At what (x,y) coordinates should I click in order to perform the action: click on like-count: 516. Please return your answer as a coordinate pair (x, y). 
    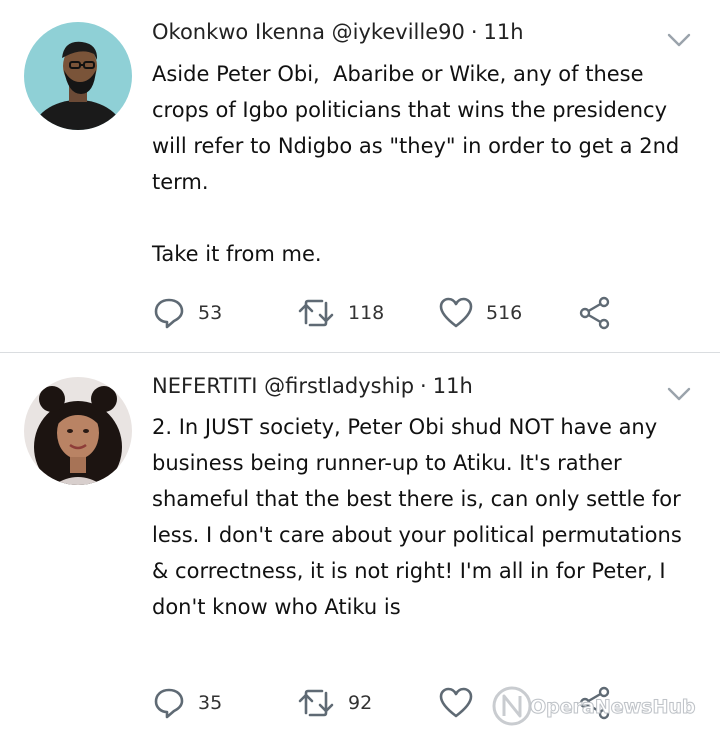
    Looking at the image, I should click on (504, 313).